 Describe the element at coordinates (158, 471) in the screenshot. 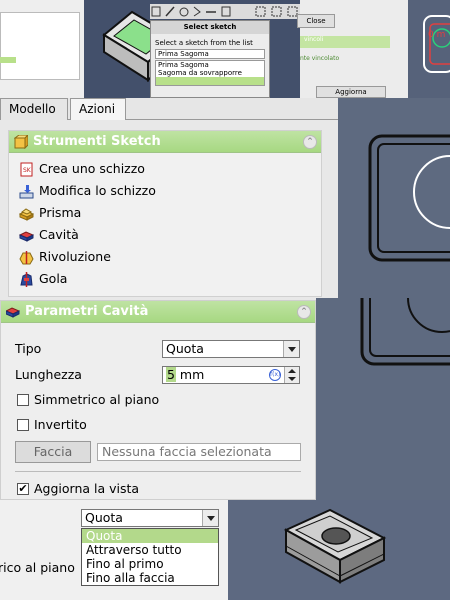

I see `separator` at that location.